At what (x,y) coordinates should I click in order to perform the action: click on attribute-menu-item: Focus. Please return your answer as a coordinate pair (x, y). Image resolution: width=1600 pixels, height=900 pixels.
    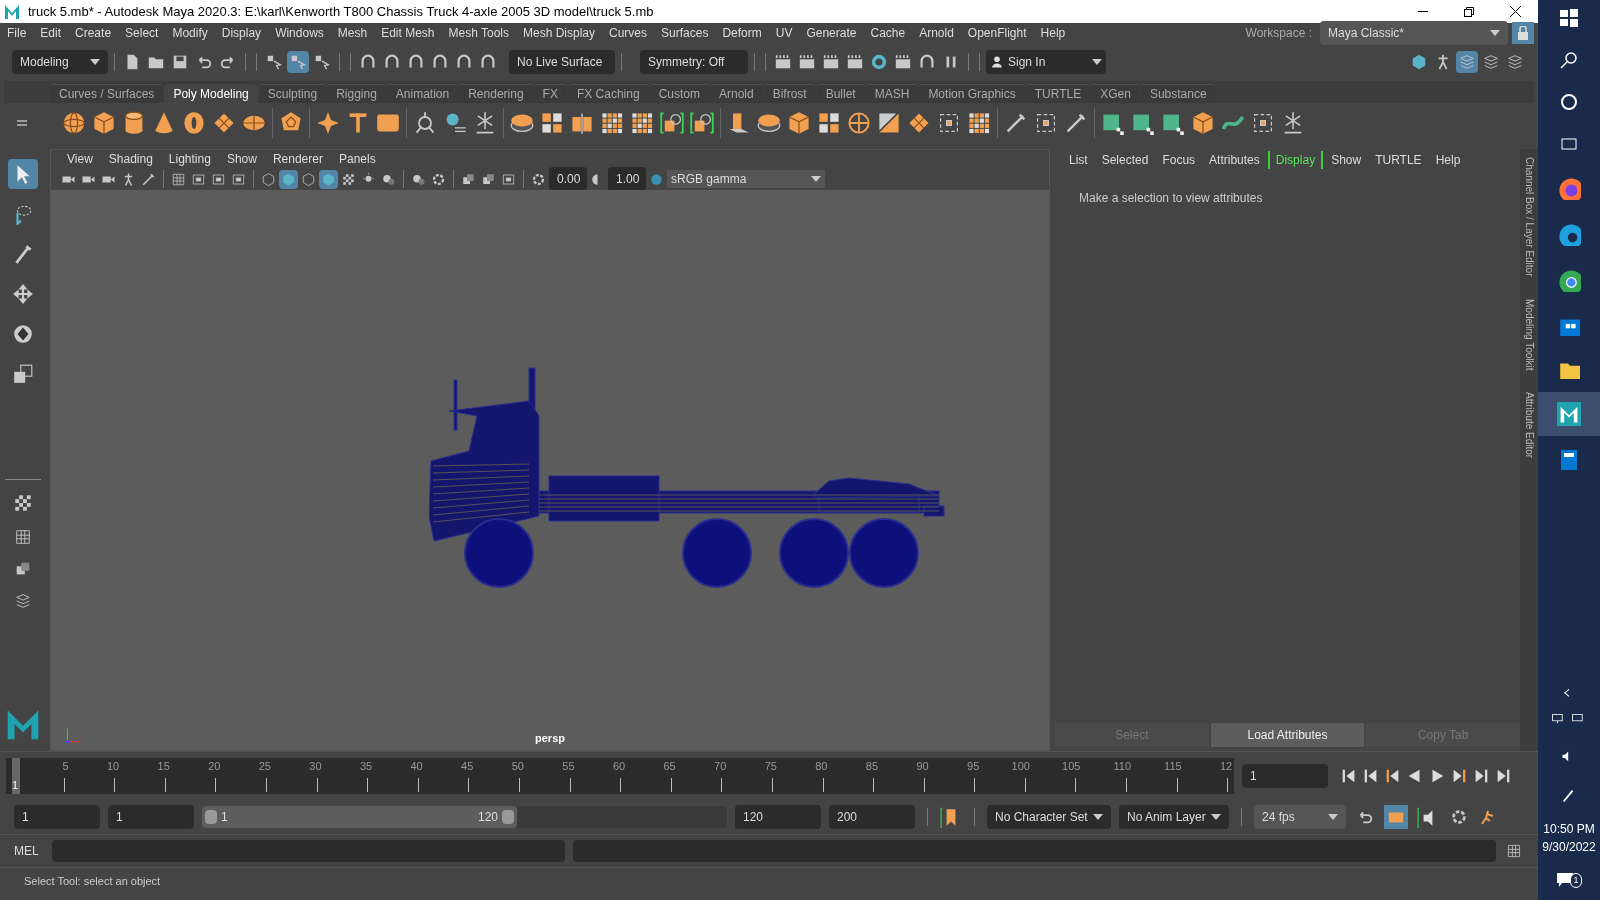
    Looking at the image, I should click on (1179, 160).